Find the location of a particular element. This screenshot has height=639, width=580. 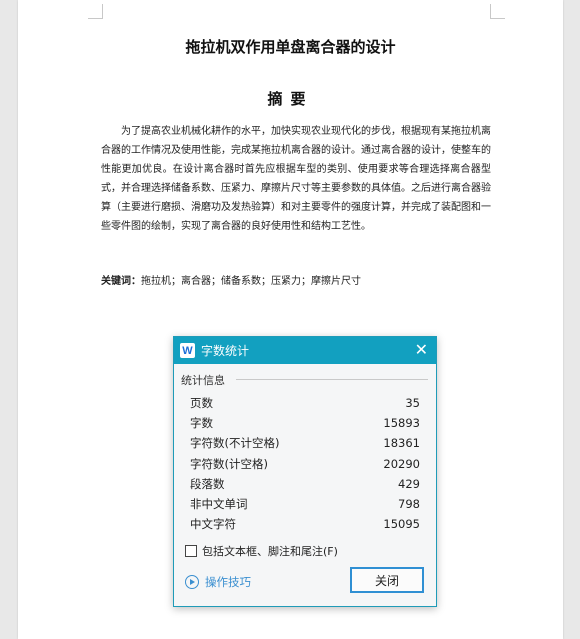

stat-row: 中文字符 15095 is located at coordinates (305, 524).